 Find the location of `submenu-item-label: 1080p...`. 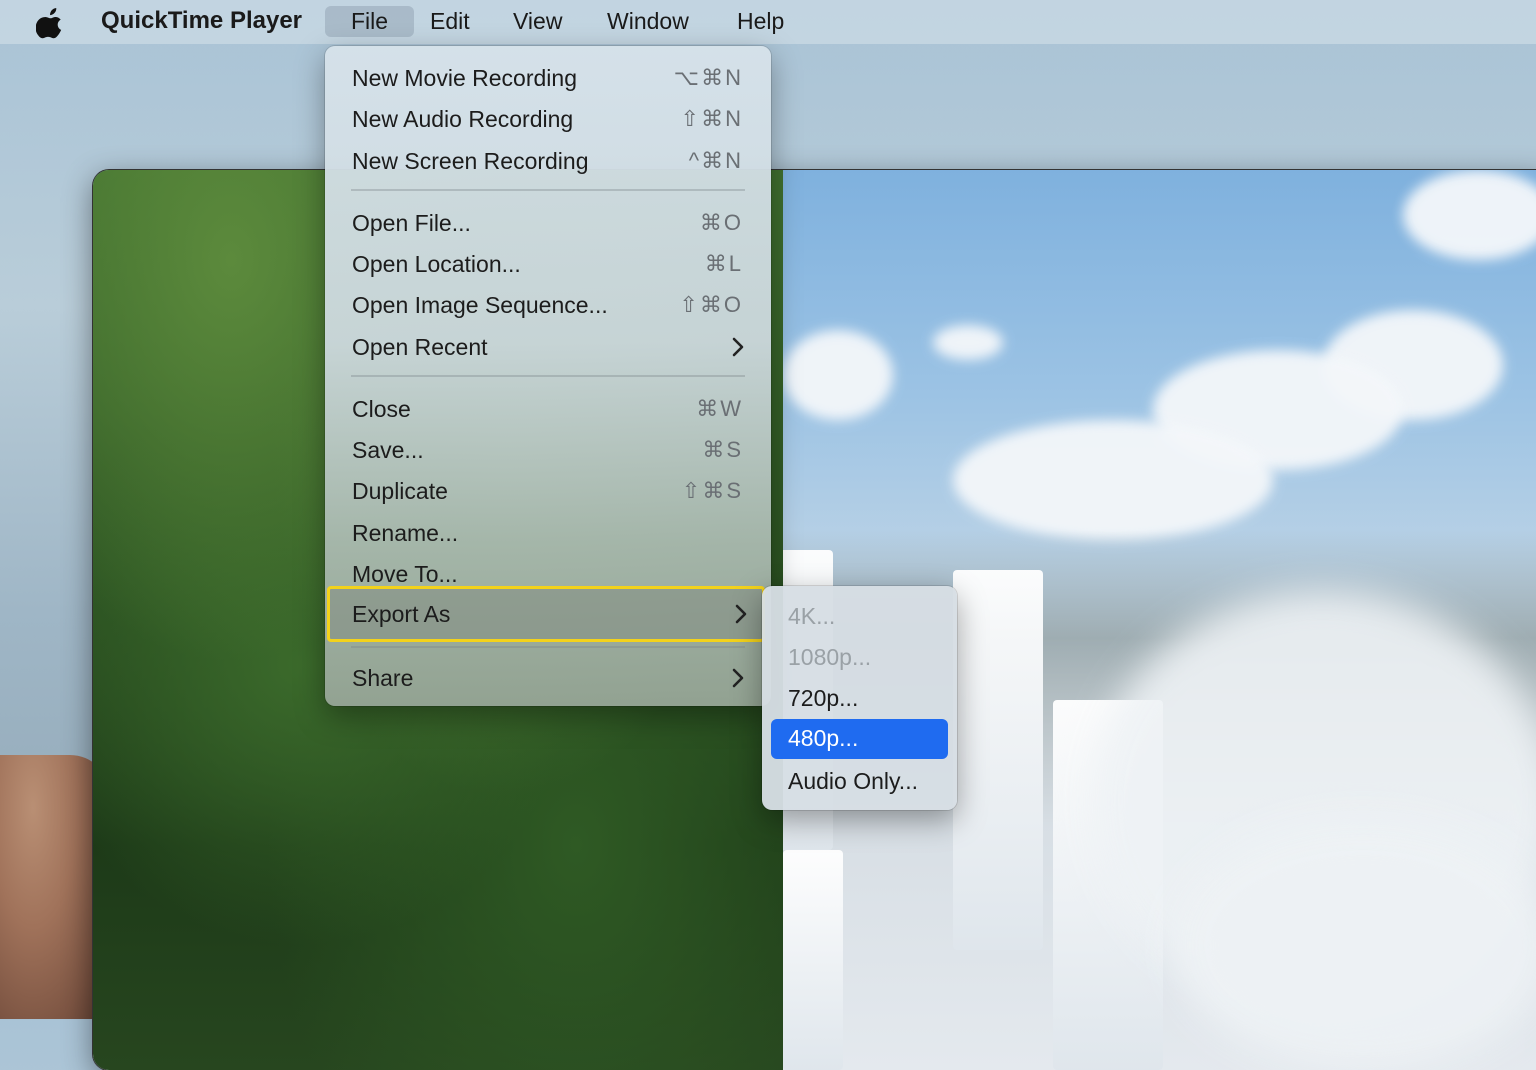

submenu-item-label: 1080p... is located at coordinates (830, 657).